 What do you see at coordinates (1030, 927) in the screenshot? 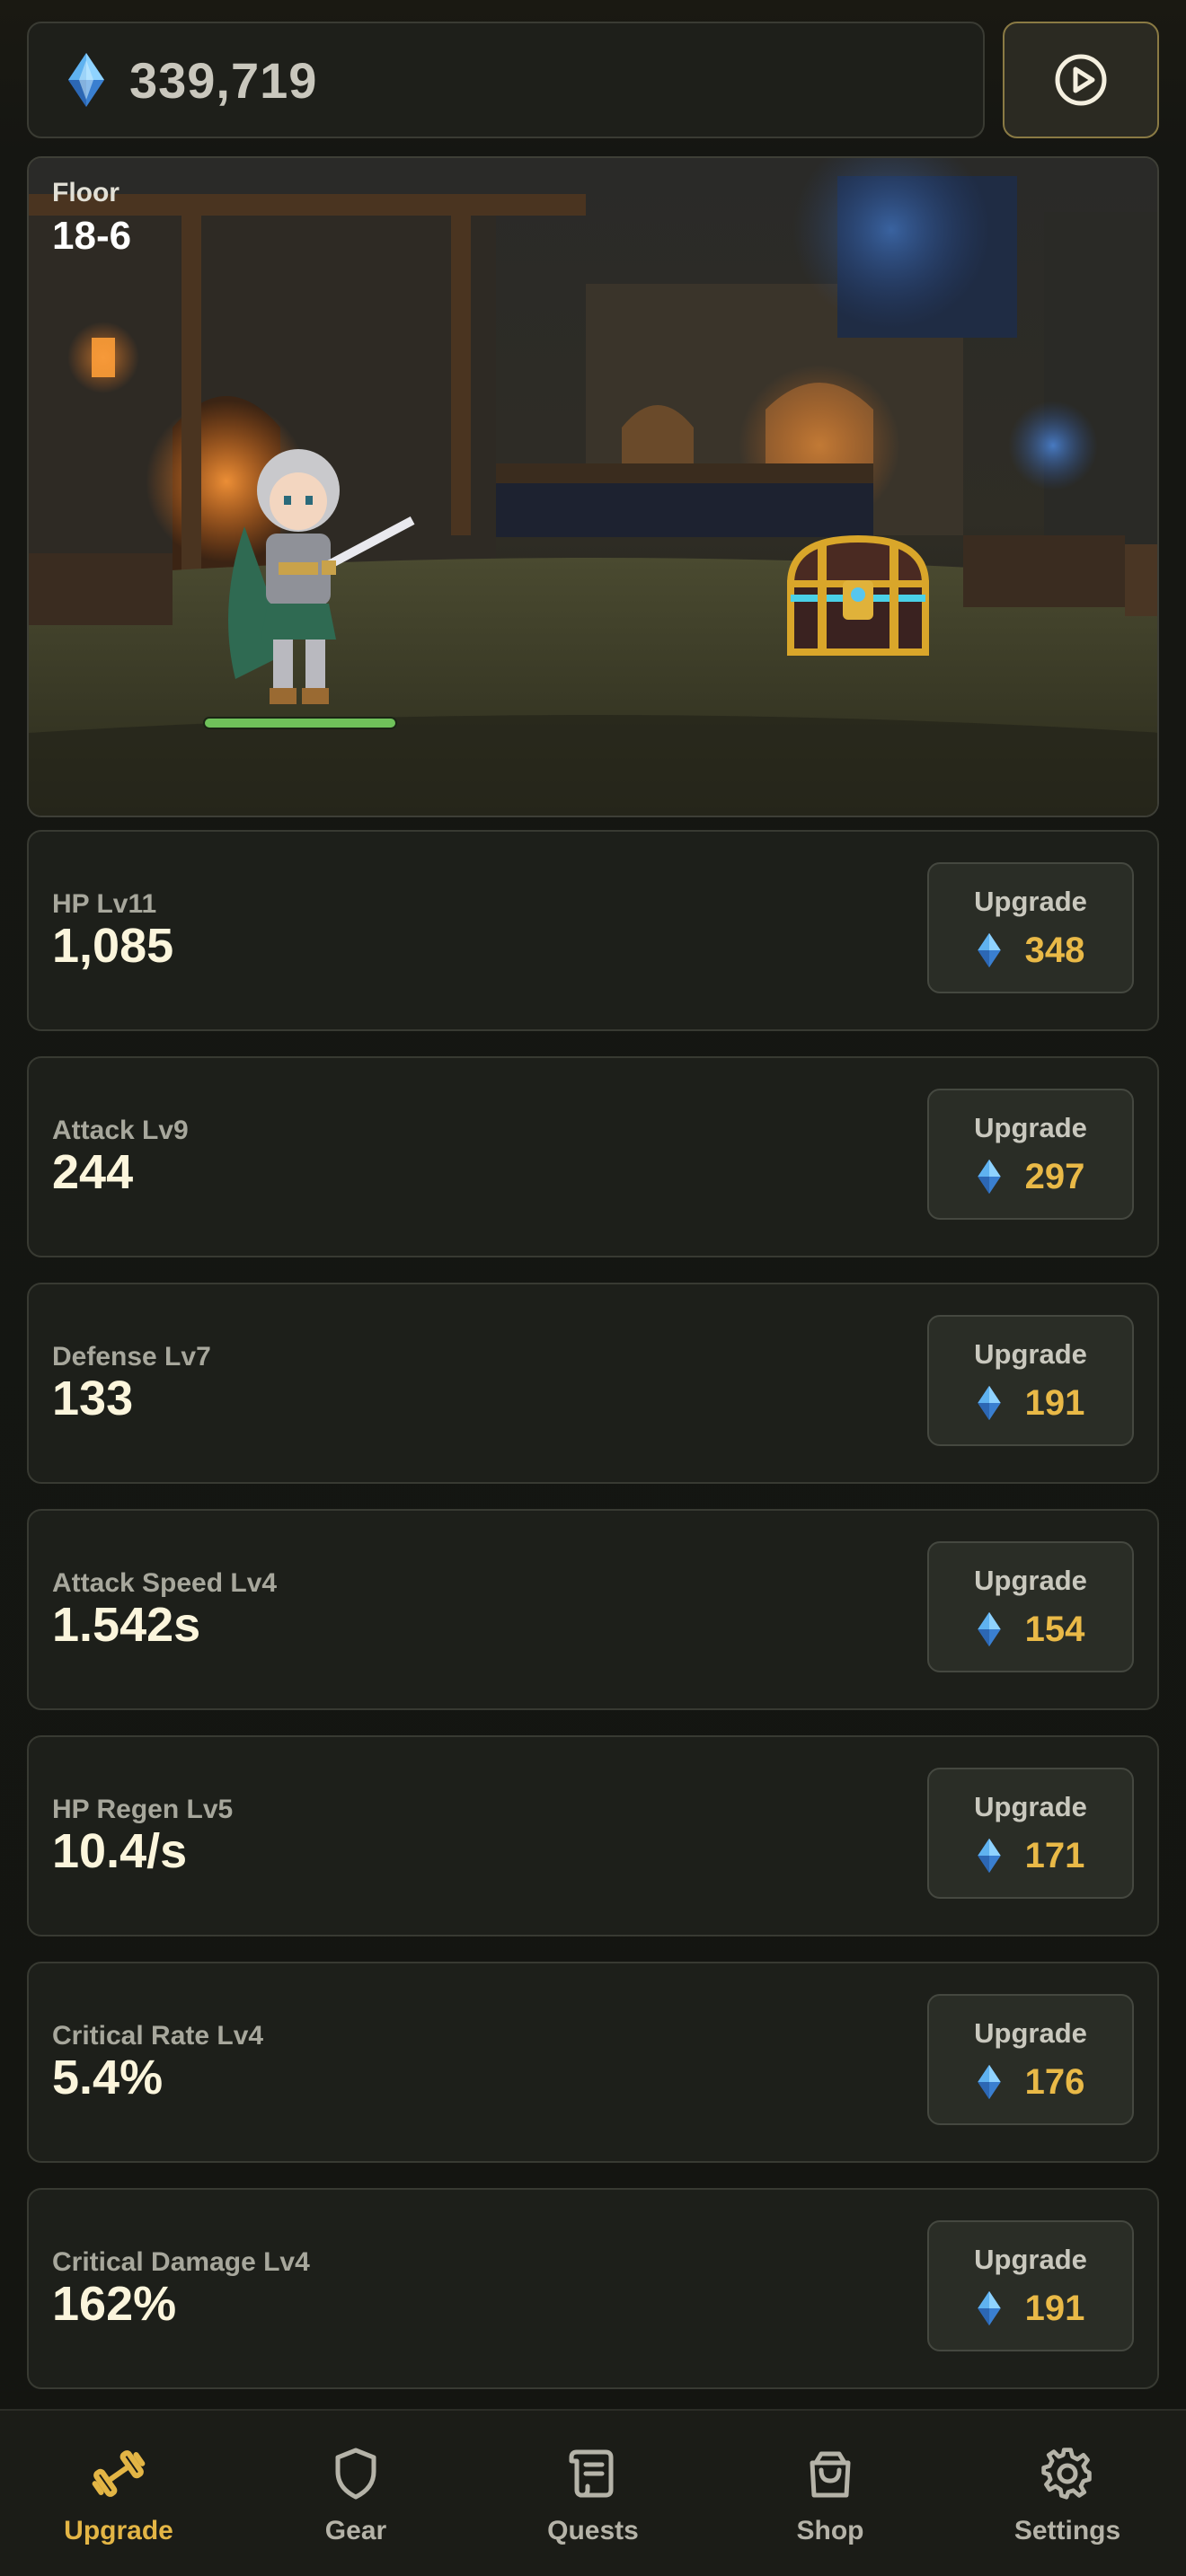
I see `upgrade-button: Upgrade 348` at bounding box center [1030, 927].